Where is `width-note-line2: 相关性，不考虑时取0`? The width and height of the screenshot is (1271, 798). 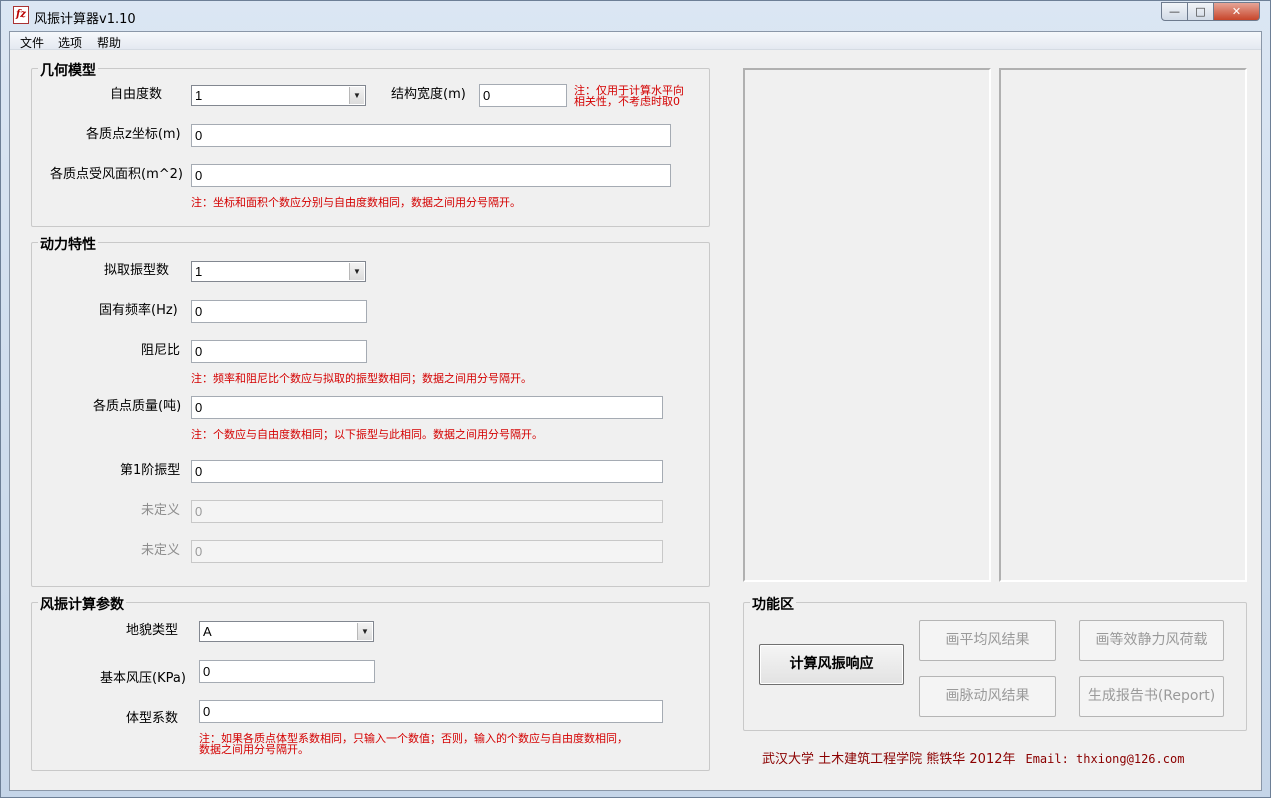 width-note-line2: 相关性，不考虑时取0 is located at coordinates (627, 101).